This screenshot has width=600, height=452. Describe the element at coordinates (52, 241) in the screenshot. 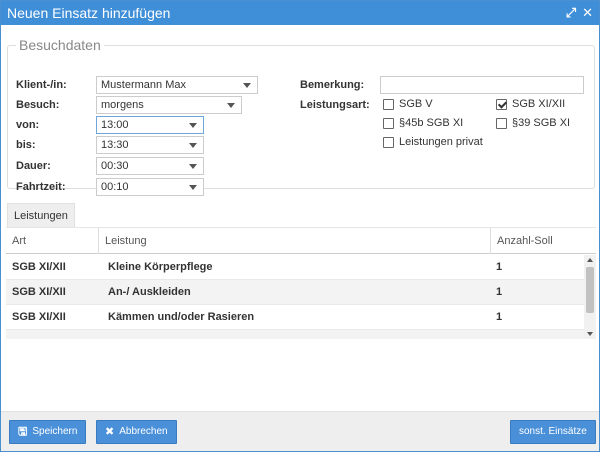

I see `column-header-art: Art` at that location.